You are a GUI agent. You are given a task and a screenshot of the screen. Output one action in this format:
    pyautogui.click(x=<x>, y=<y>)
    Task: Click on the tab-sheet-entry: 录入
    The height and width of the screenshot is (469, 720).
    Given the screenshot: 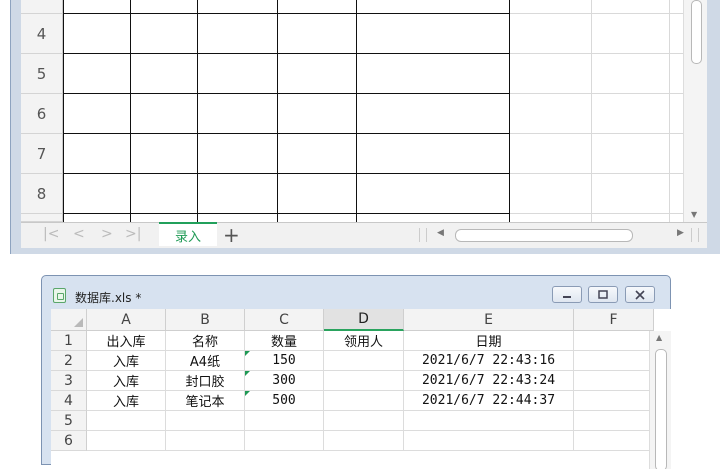 What is the action you would take?
    pyautogui.click(x=188, y=234)
    